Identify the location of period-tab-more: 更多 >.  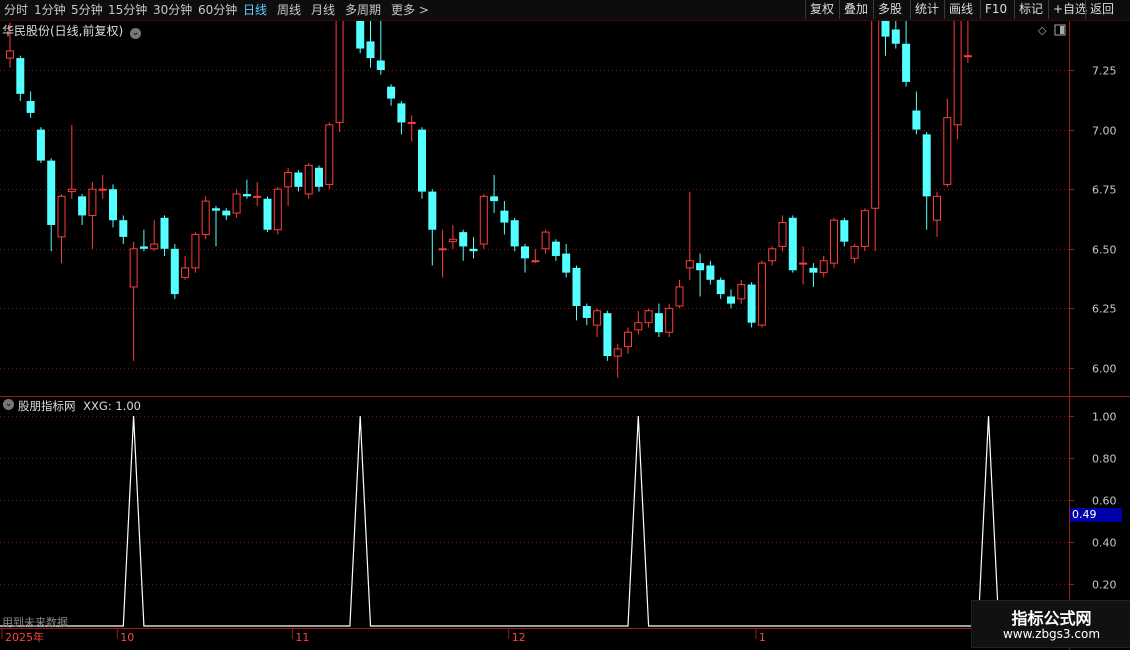
(410, 10).